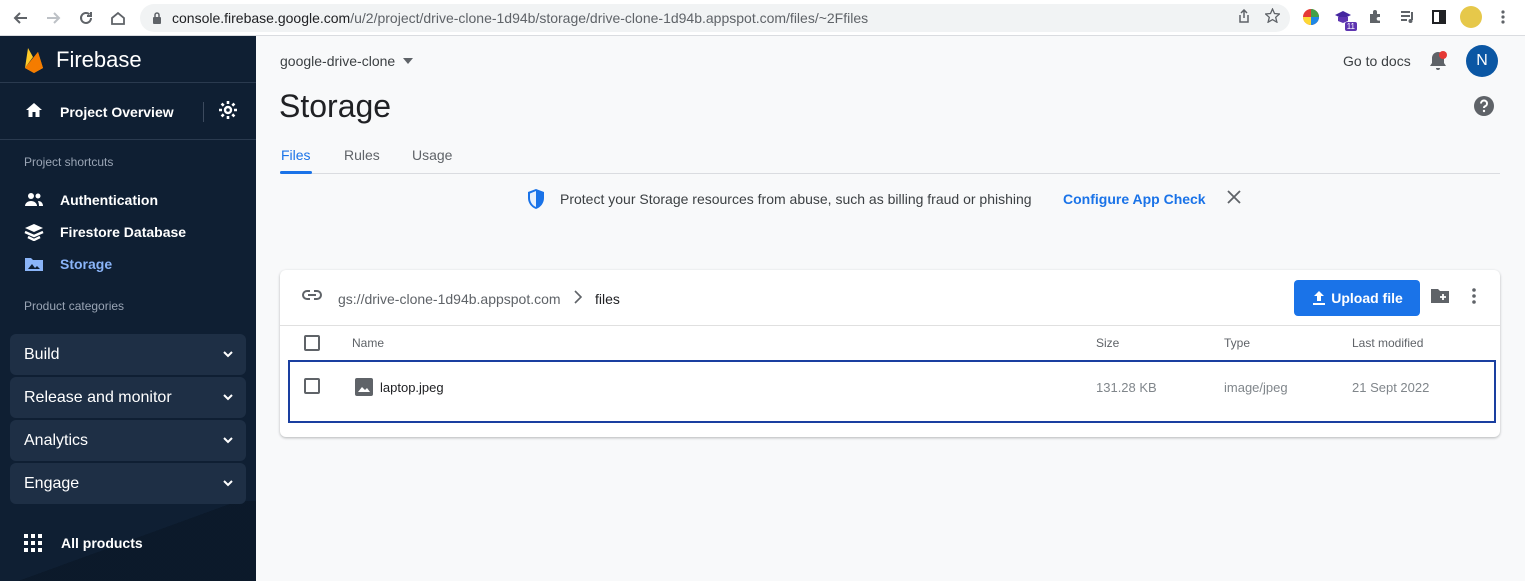  What do you see at coordinates (99, 59) in the screenshot?
I see `brand-name: Firebase` at bounding box center [99, 59].